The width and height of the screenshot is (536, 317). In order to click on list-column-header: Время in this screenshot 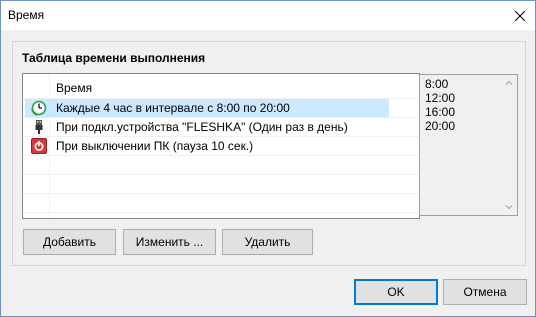, I will do `click(74, 88)`.